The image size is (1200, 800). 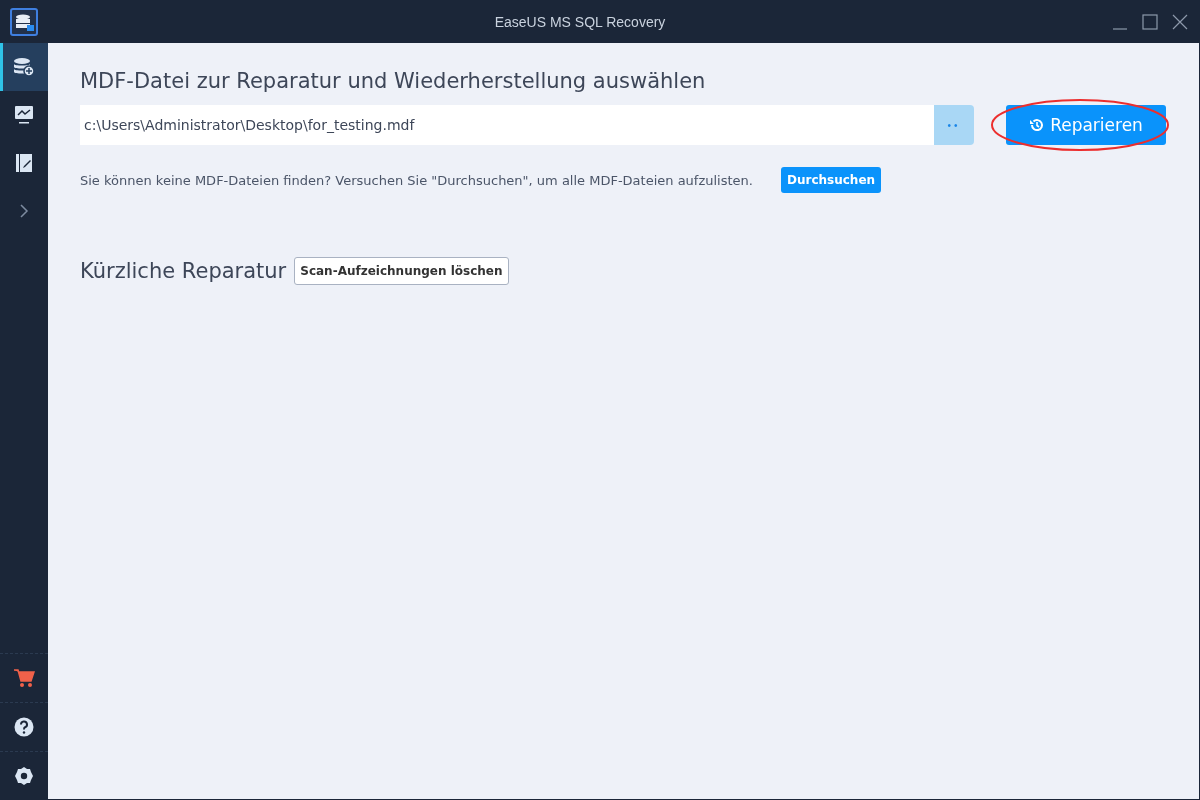 I want to click on history-icon, so click(x=1037, y=125).